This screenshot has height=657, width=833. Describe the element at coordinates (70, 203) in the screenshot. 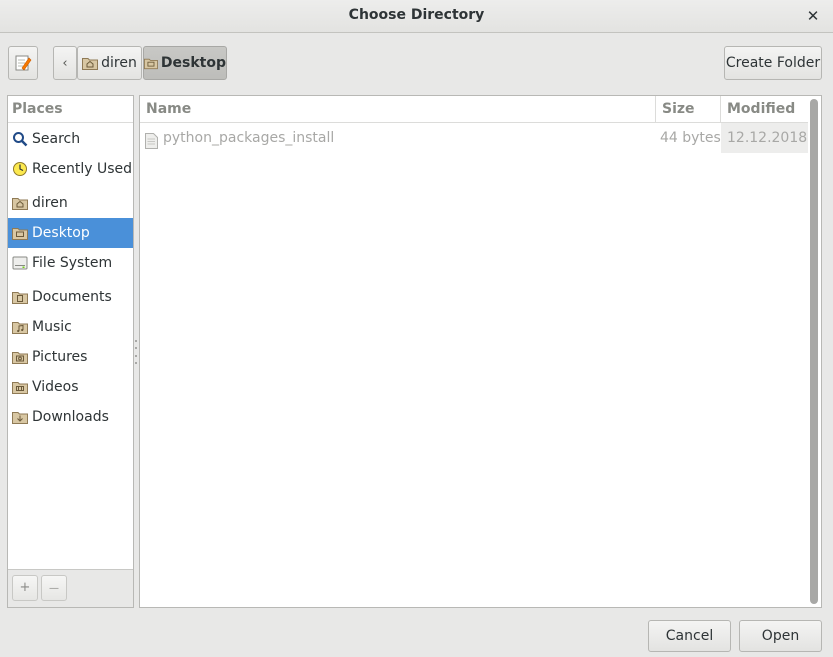

I see `sidebar-item-diren: diren` at that location.